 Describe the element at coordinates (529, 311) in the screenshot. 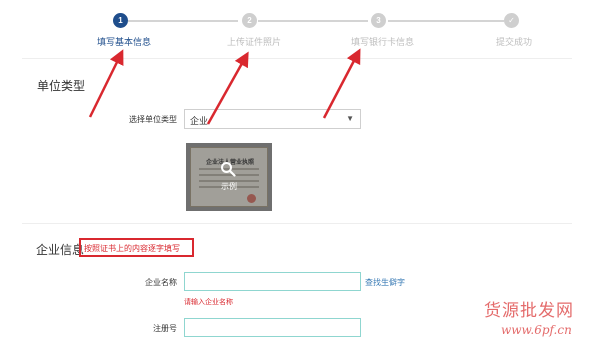

I see `watermark-text: 货源批发网` at that location.